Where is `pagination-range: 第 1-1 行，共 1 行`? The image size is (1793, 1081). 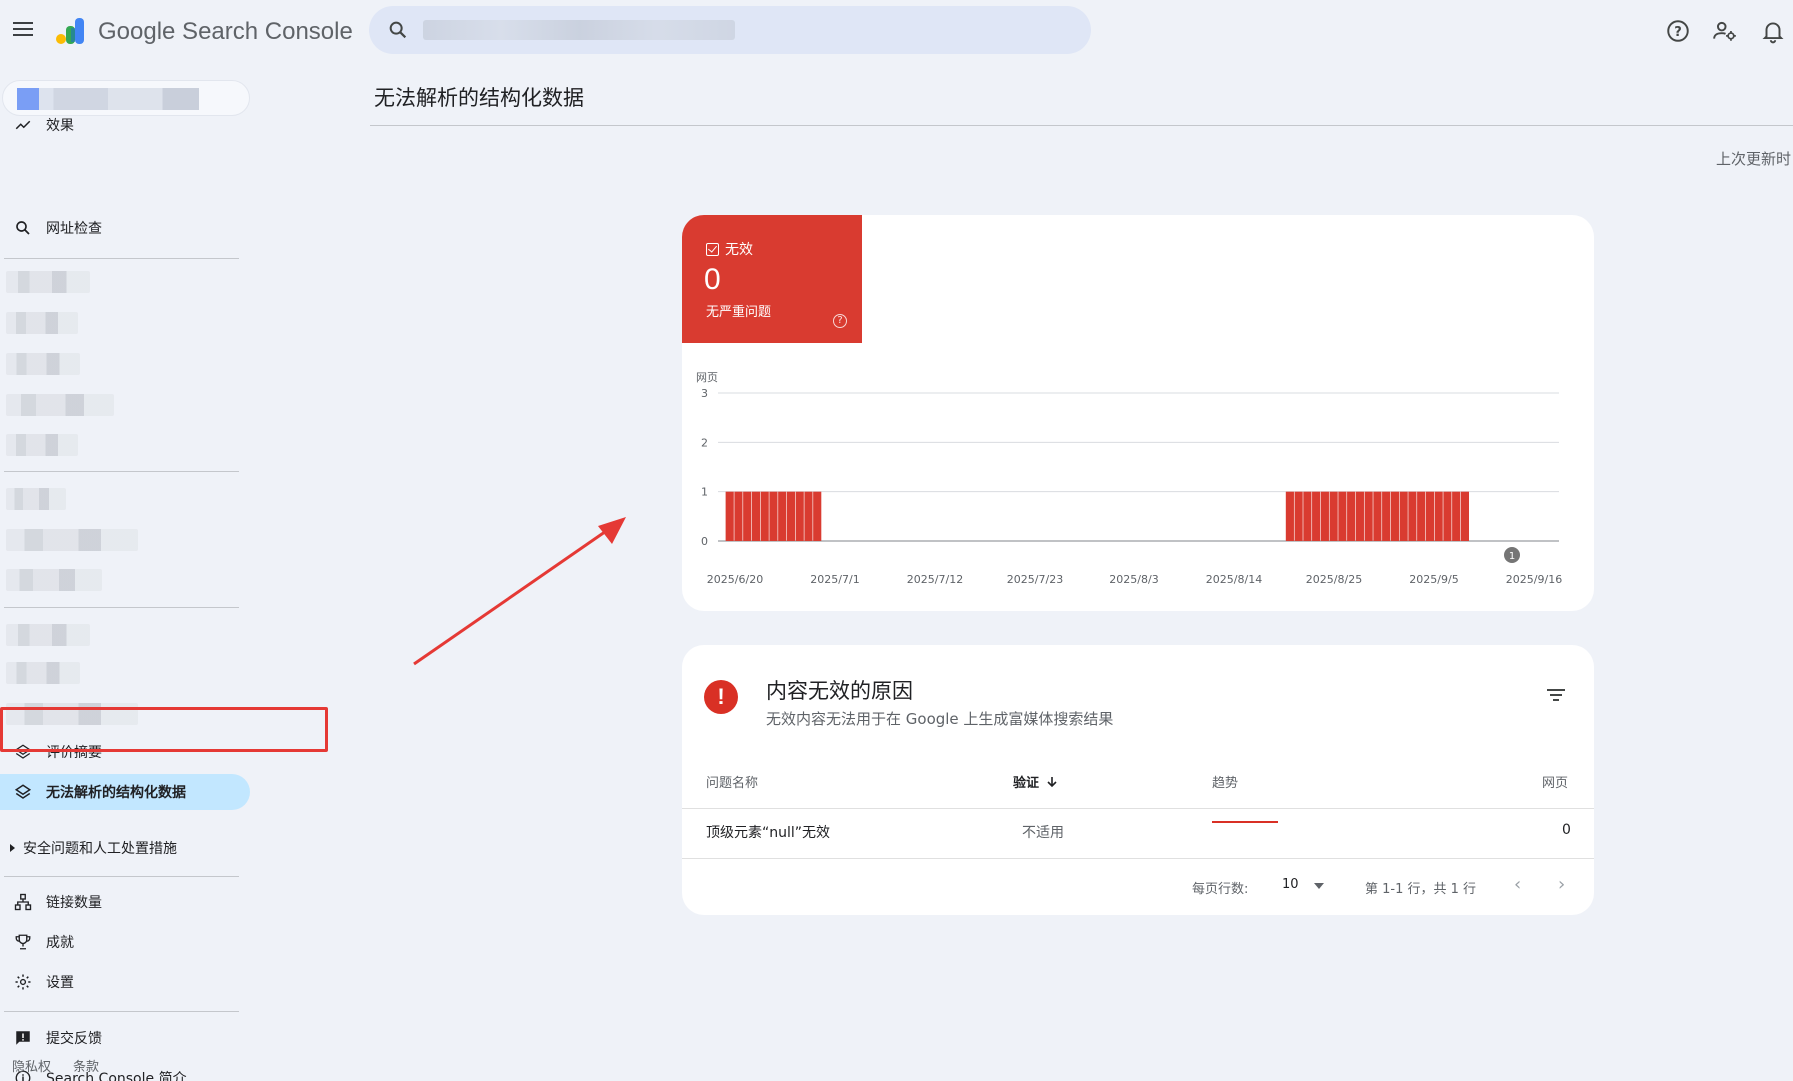 pagination-range: 第 1-1 行，共 1 行 is located at coordinates (1421, 889).